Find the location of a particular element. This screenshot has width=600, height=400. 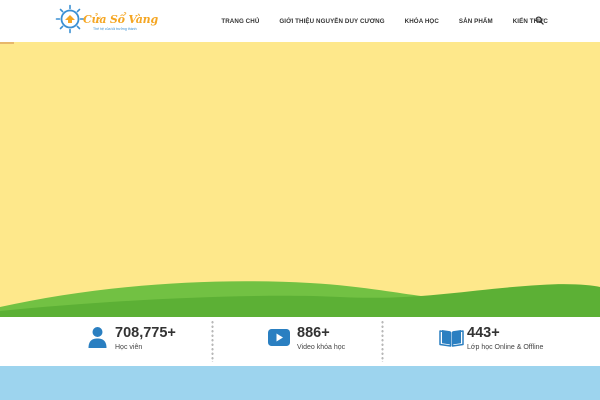

nav-item-home: TRANG CHỦ is located at coordinates (240, 21).